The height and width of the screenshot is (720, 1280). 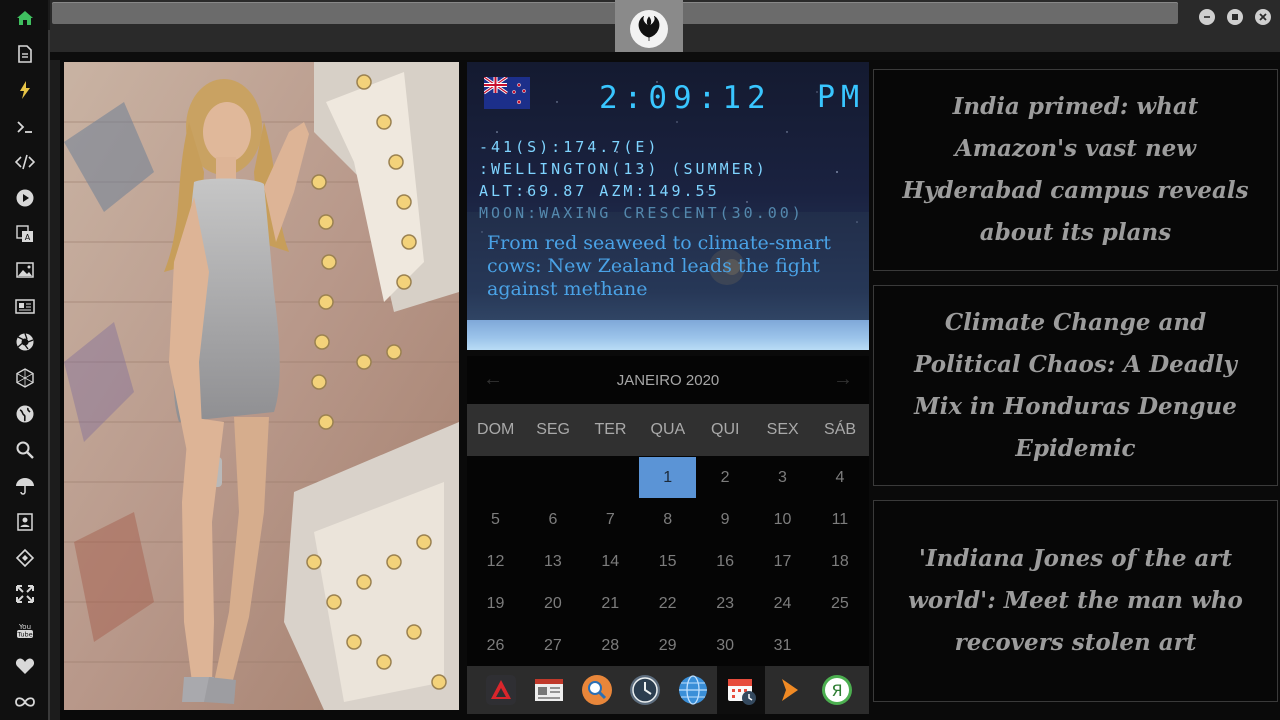 What do you see at coordinates (782, 645) in the screenshot?
I see `calendar-day: 31` at bounding box center [782, 645].